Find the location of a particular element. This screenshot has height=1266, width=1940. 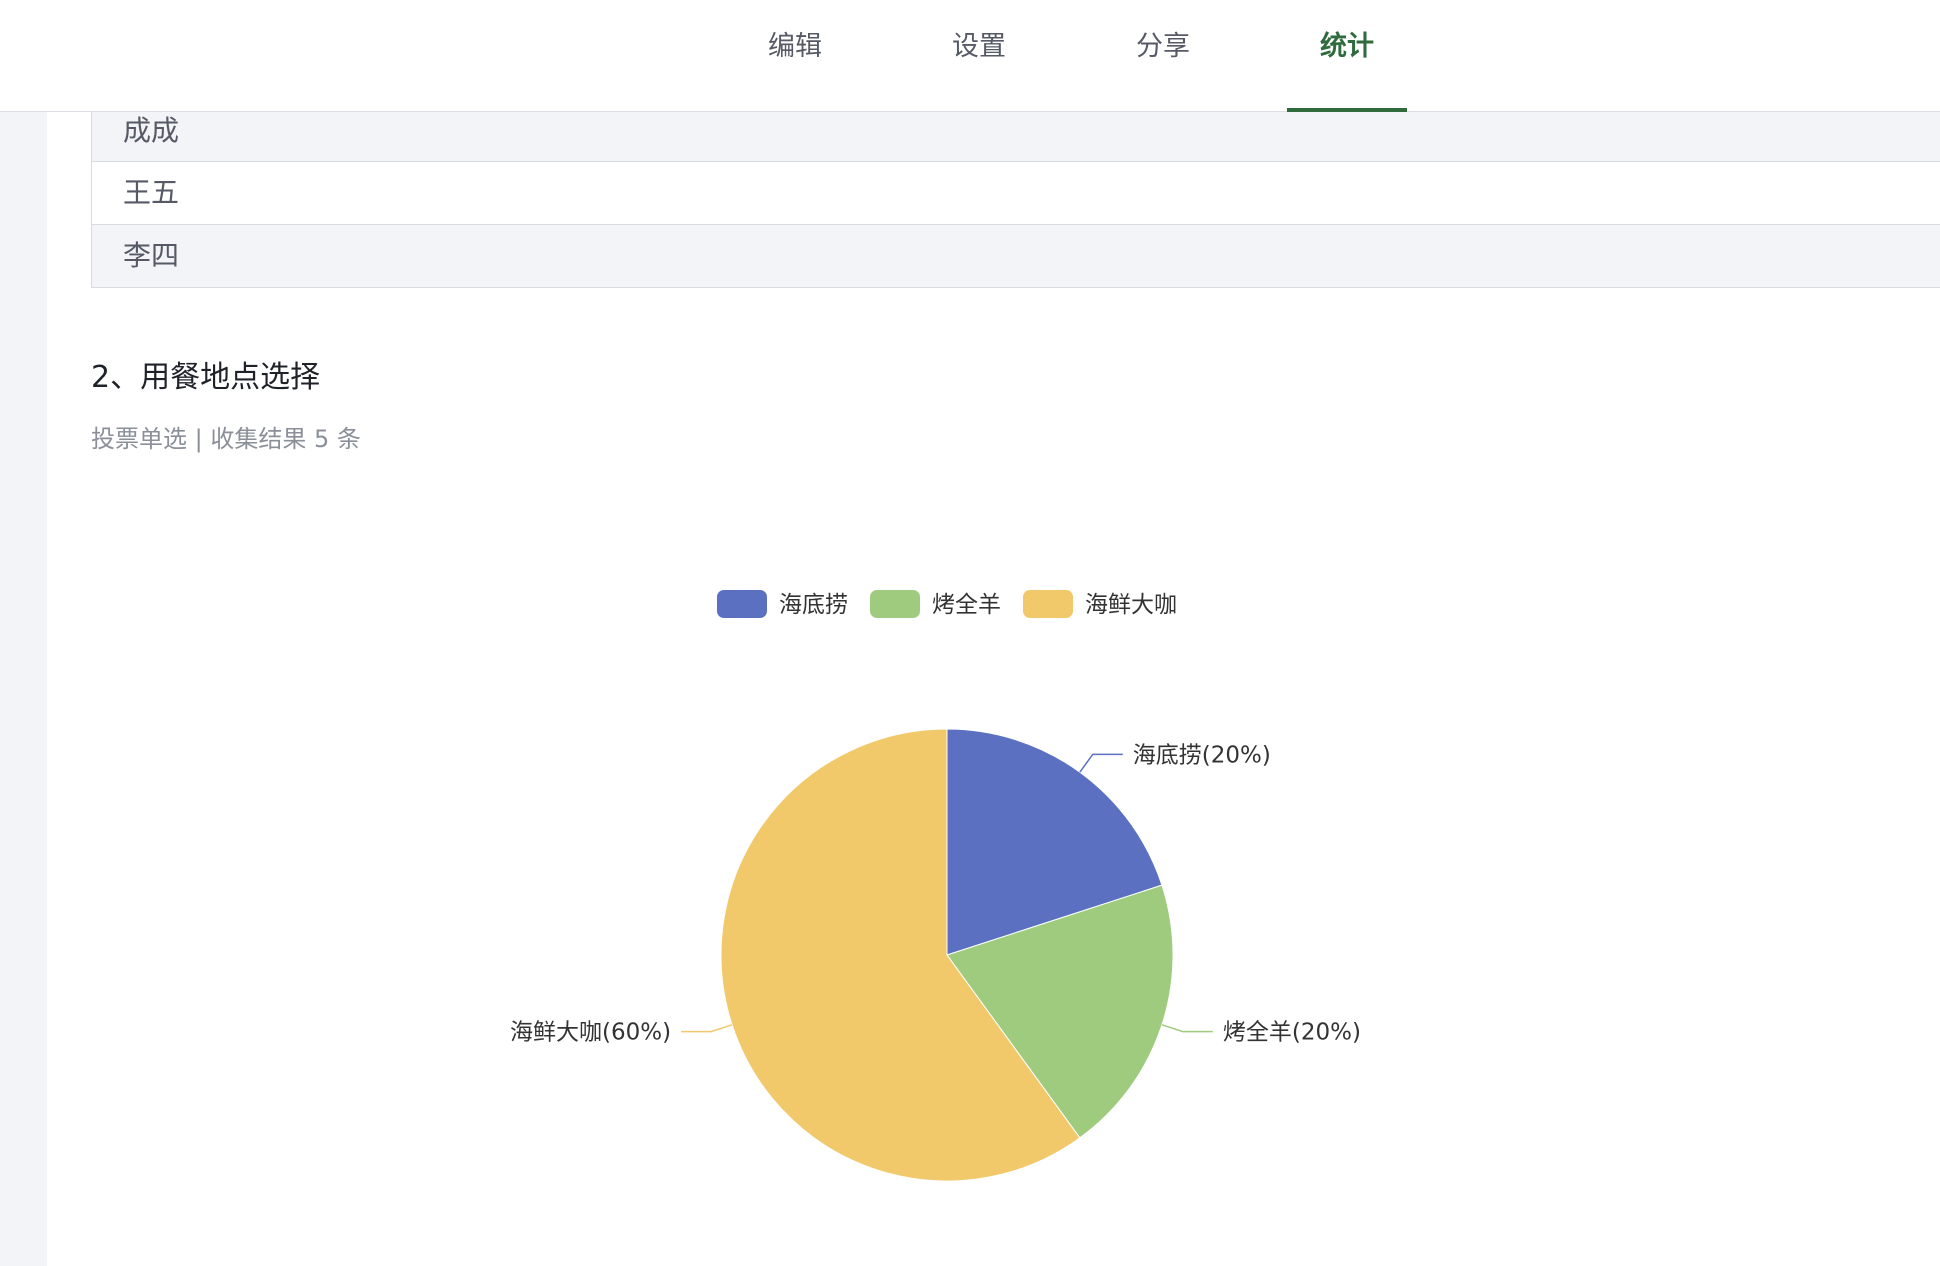

legend-label: 海底捞 is located at coordinates (813, 605).